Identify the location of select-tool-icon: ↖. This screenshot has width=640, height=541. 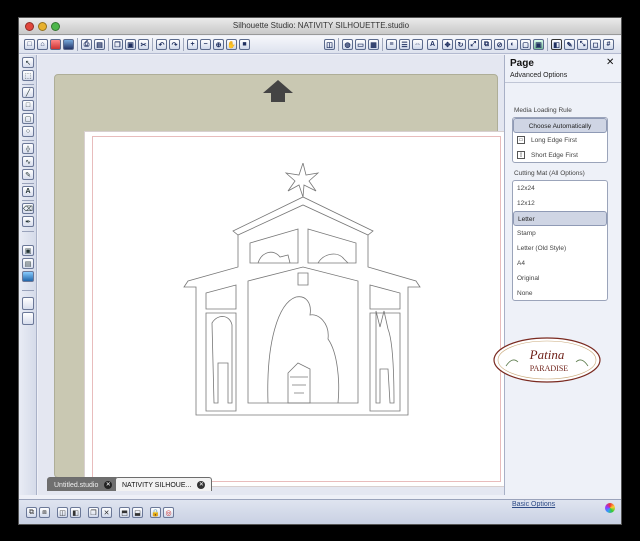
(28, 62).